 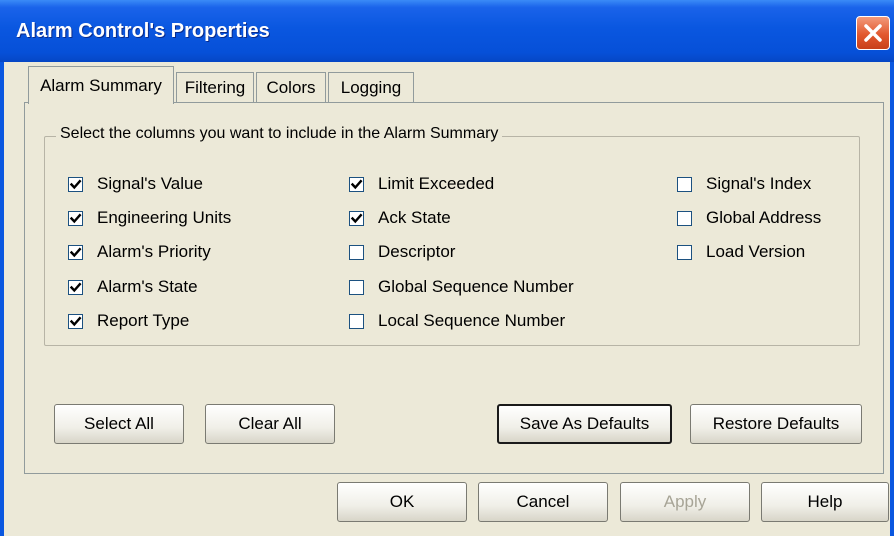 What do you see at coordinates (154, 251) in the screenshot?
I see `checkbox-label: Alarm's Priority` at bounding box center [154, 251].